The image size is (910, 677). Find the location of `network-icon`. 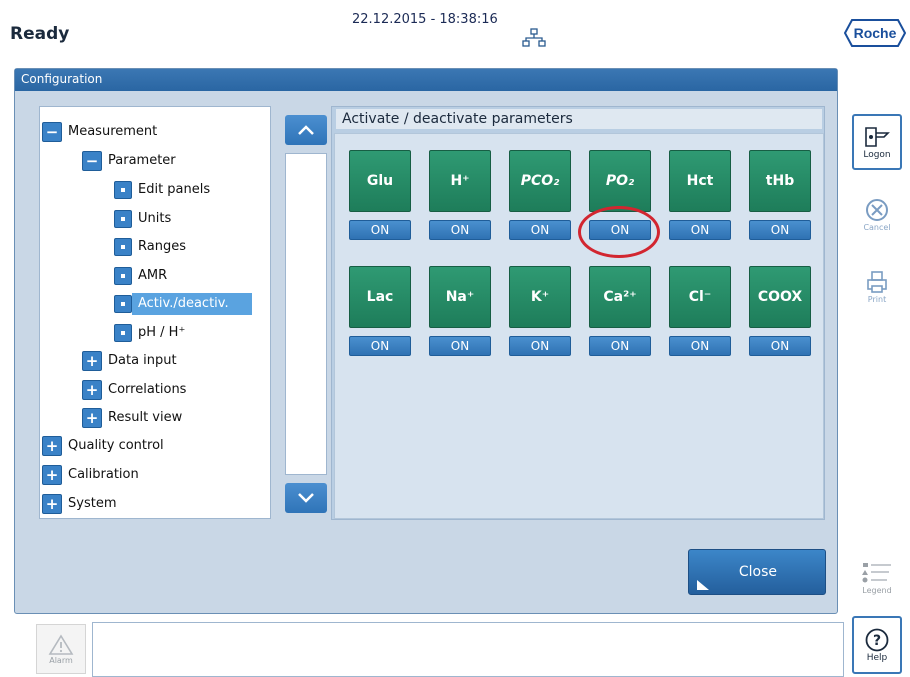

network-icon is located at coordinates (534, 38).